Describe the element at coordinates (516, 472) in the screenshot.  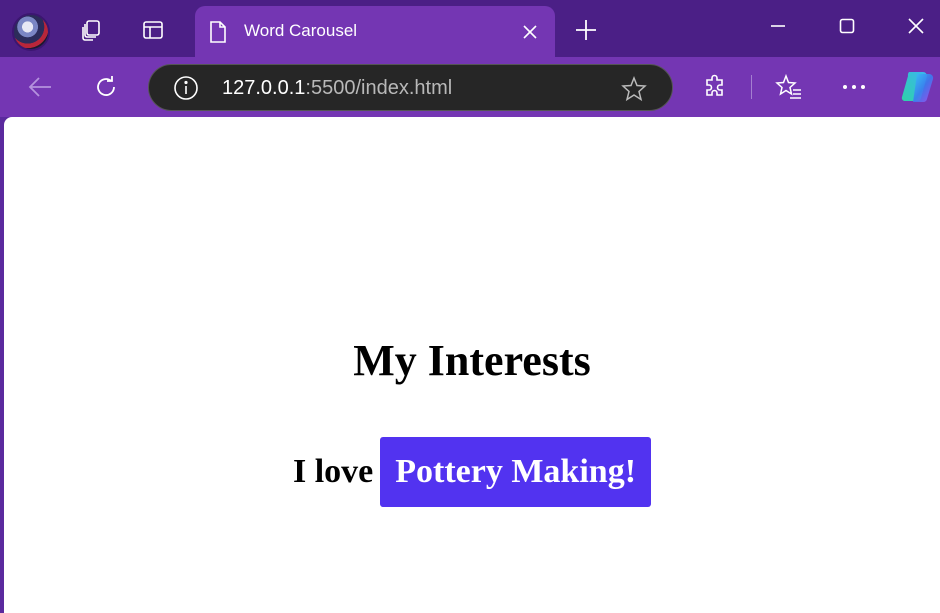
I see `carousel-word: Pottery Making!` at that location.